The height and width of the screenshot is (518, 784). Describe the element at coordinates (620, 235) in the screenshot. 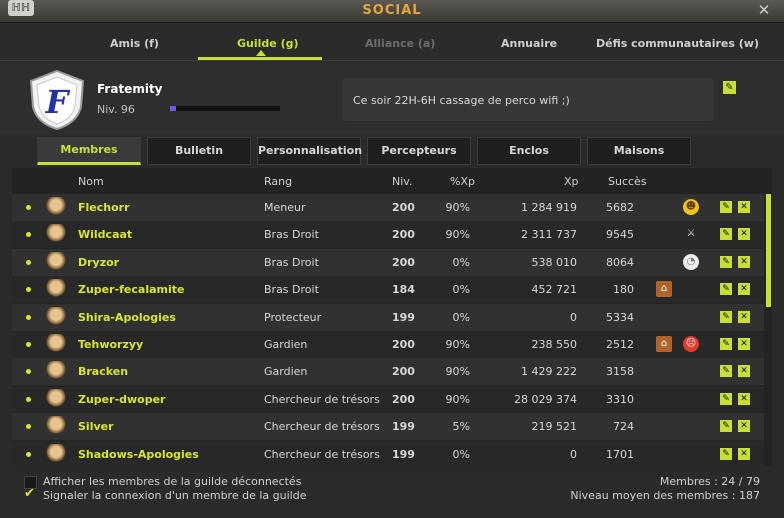

I see `member-success: 9545` at that location.